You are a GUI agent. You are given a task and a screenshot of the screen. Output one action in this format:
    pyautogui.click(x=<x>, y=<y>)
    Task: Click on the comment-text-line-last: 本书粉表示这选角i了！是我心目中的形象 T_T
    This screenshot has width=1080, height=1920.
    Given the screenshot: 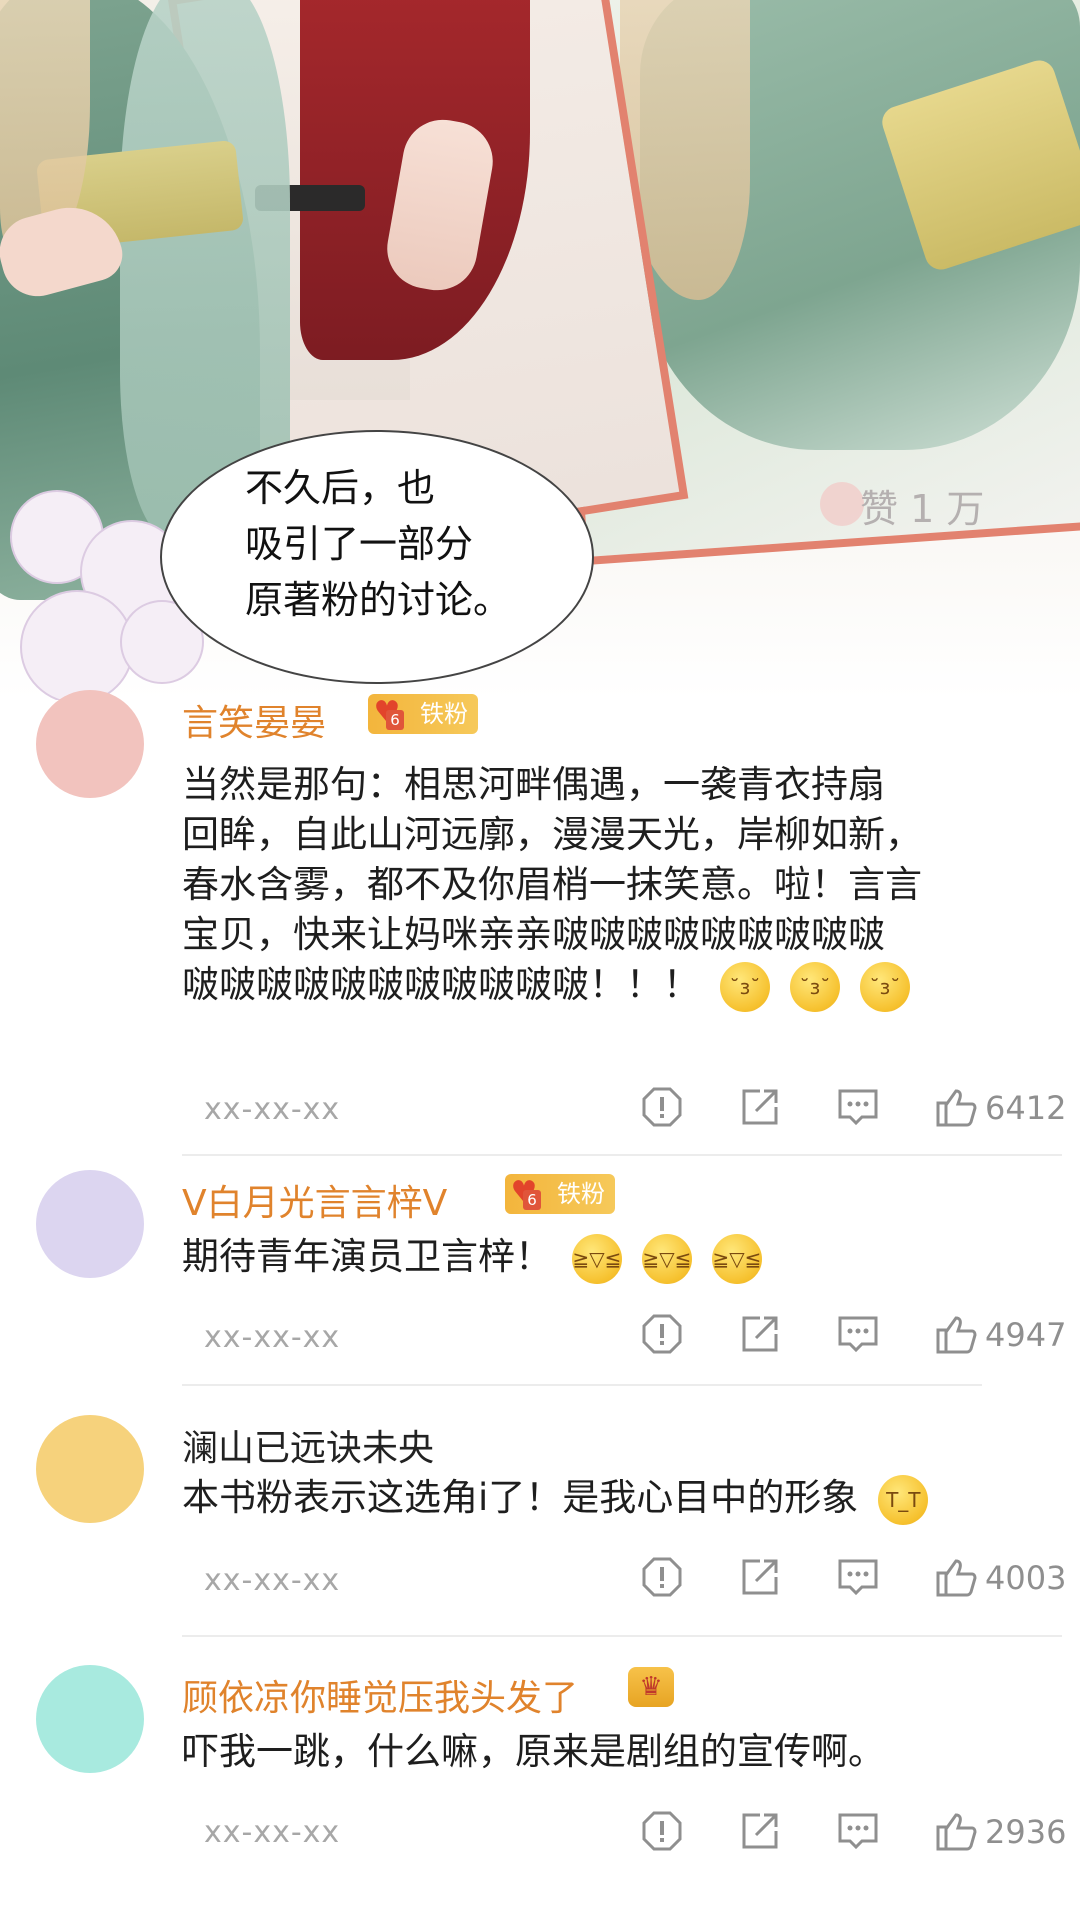 What is the action you would take?
    pyautogui.click(x=607, y=1499)
    